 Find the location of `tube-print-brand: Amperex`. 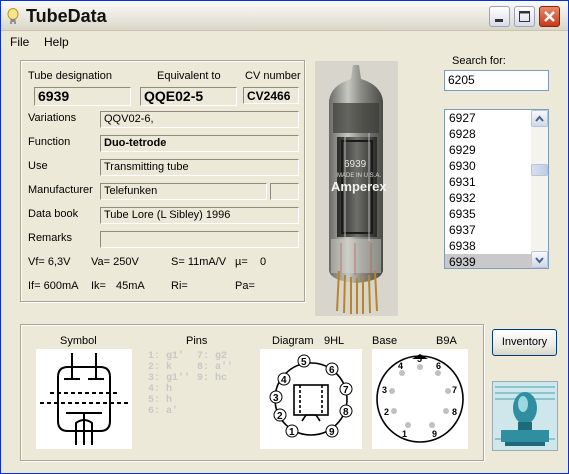

tube-print-brand: Amperex is located at coordinates (359, 186).